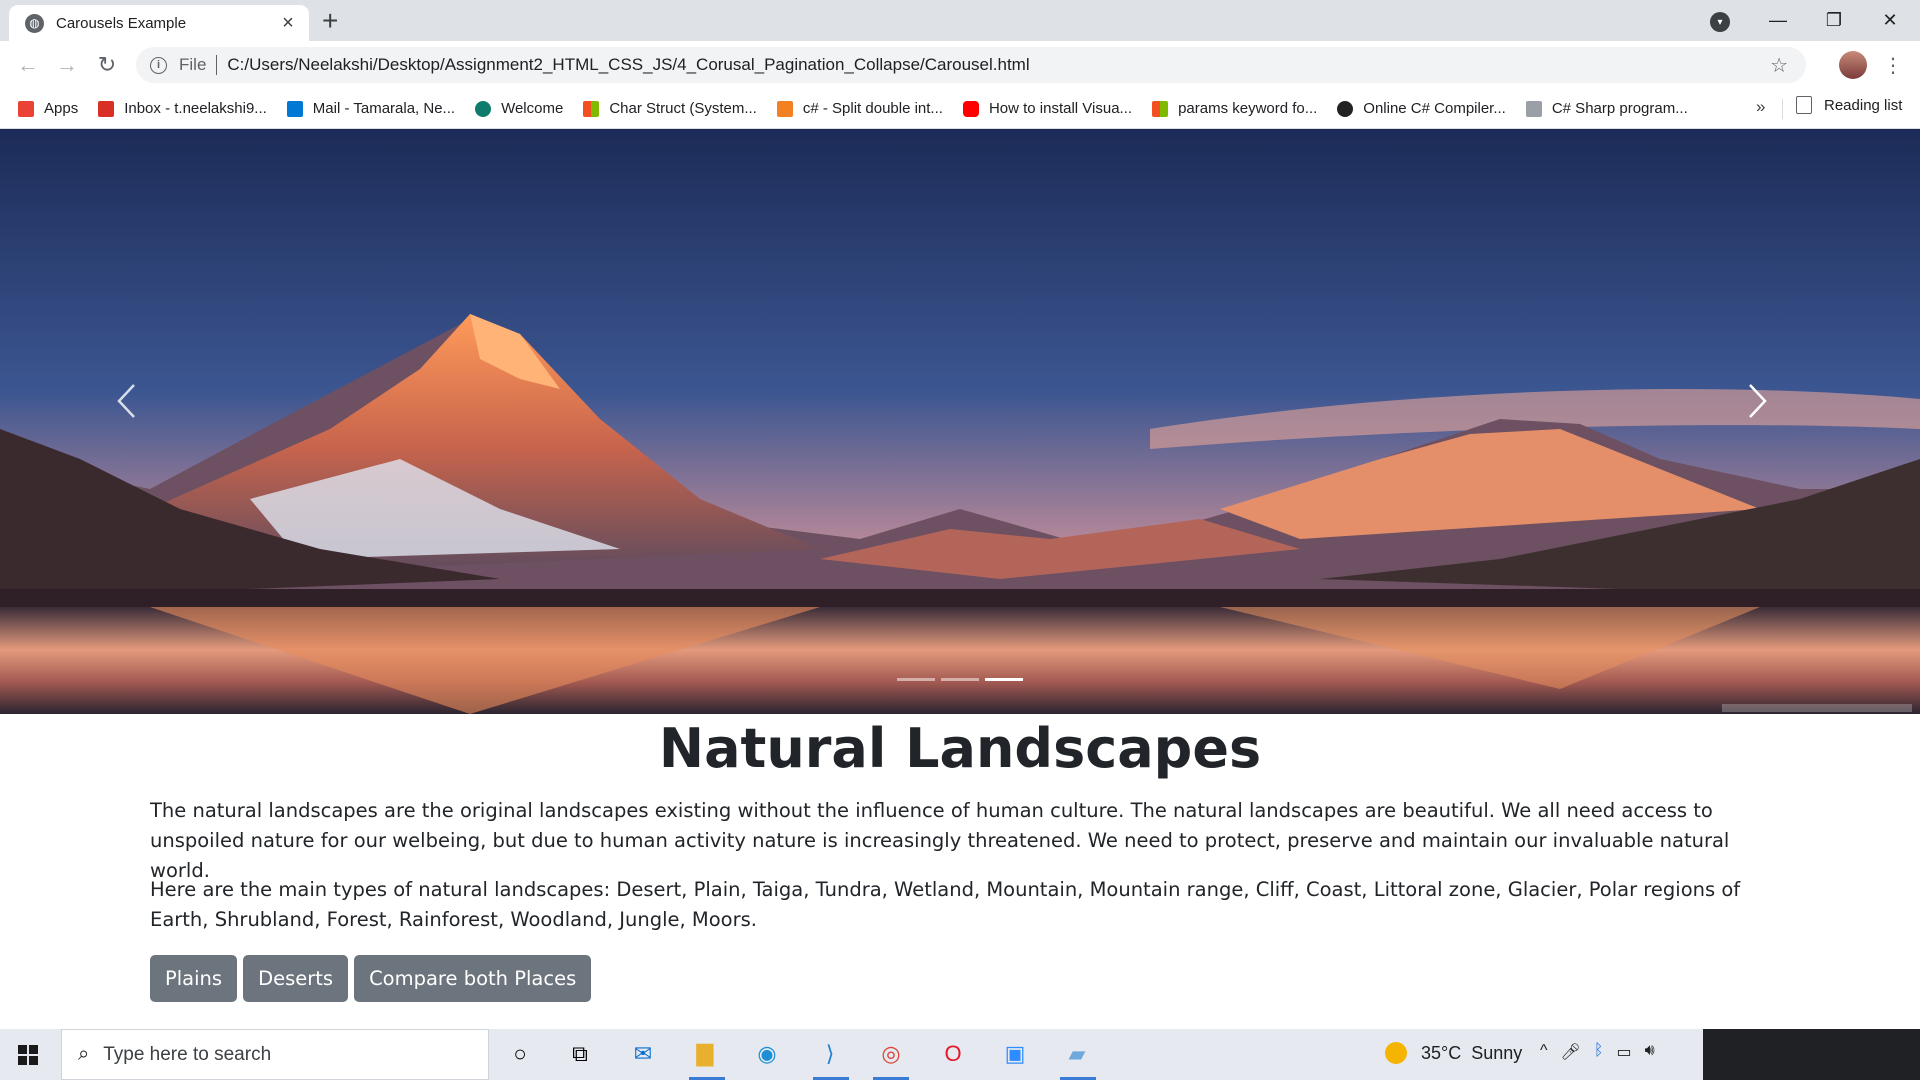 The height and width of the screenshot is (1080, 1920). What do you see at coordinates (1650, 1052) in the screenshot?
I see `volume-icon: 🔊︎` at bounding box center [1650, 1052].